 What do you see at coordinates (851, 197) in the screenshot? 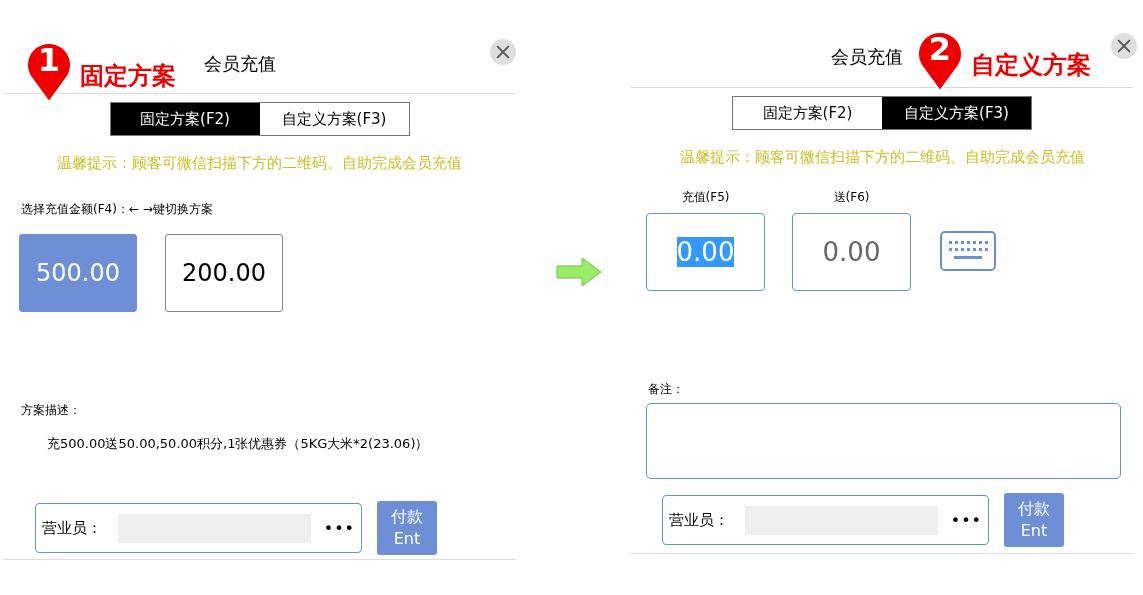
I see `field-label: 送(F6)` at bounding box center [851, 197].